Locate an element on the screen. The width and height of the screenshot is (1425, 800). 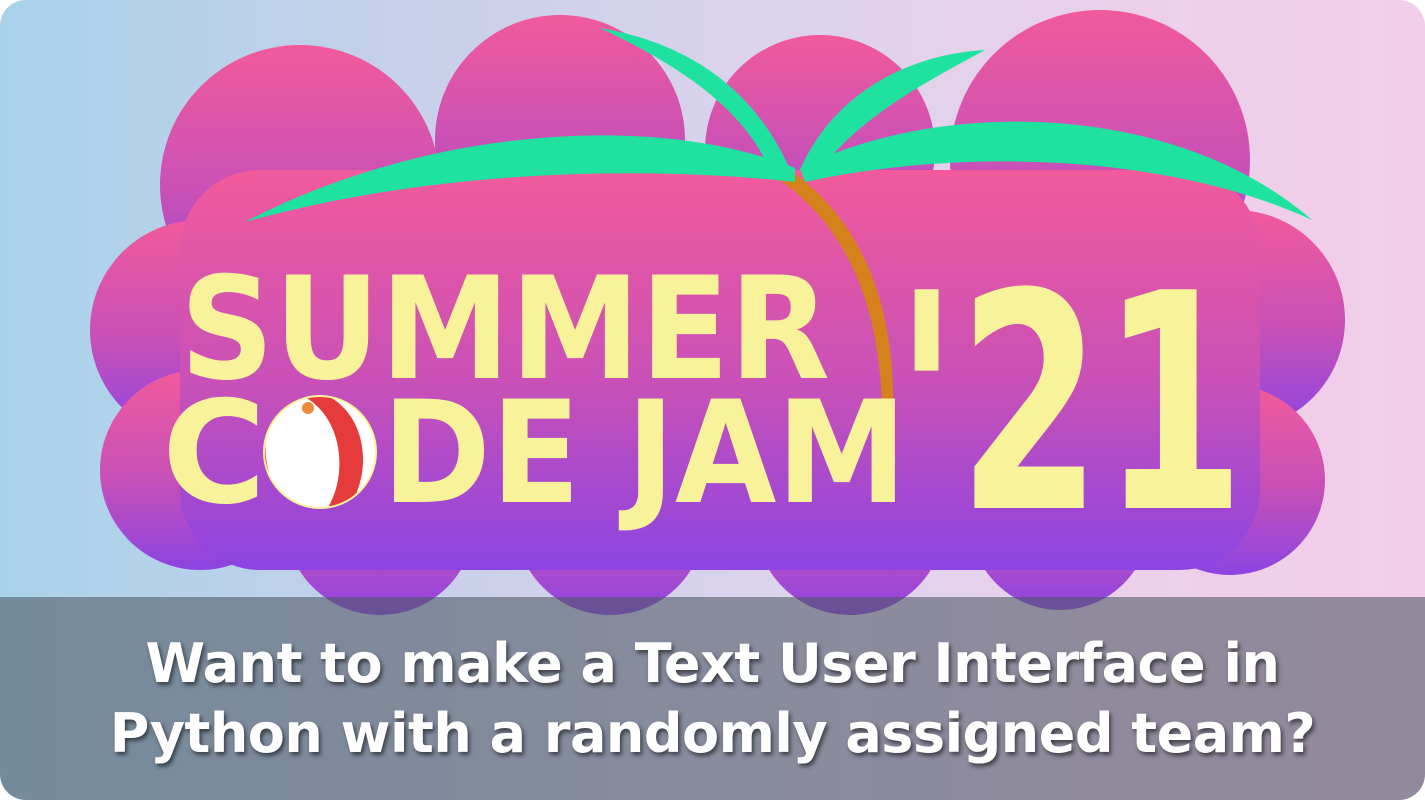
logo-line-code-c: C is located at coordinates (214, 453).